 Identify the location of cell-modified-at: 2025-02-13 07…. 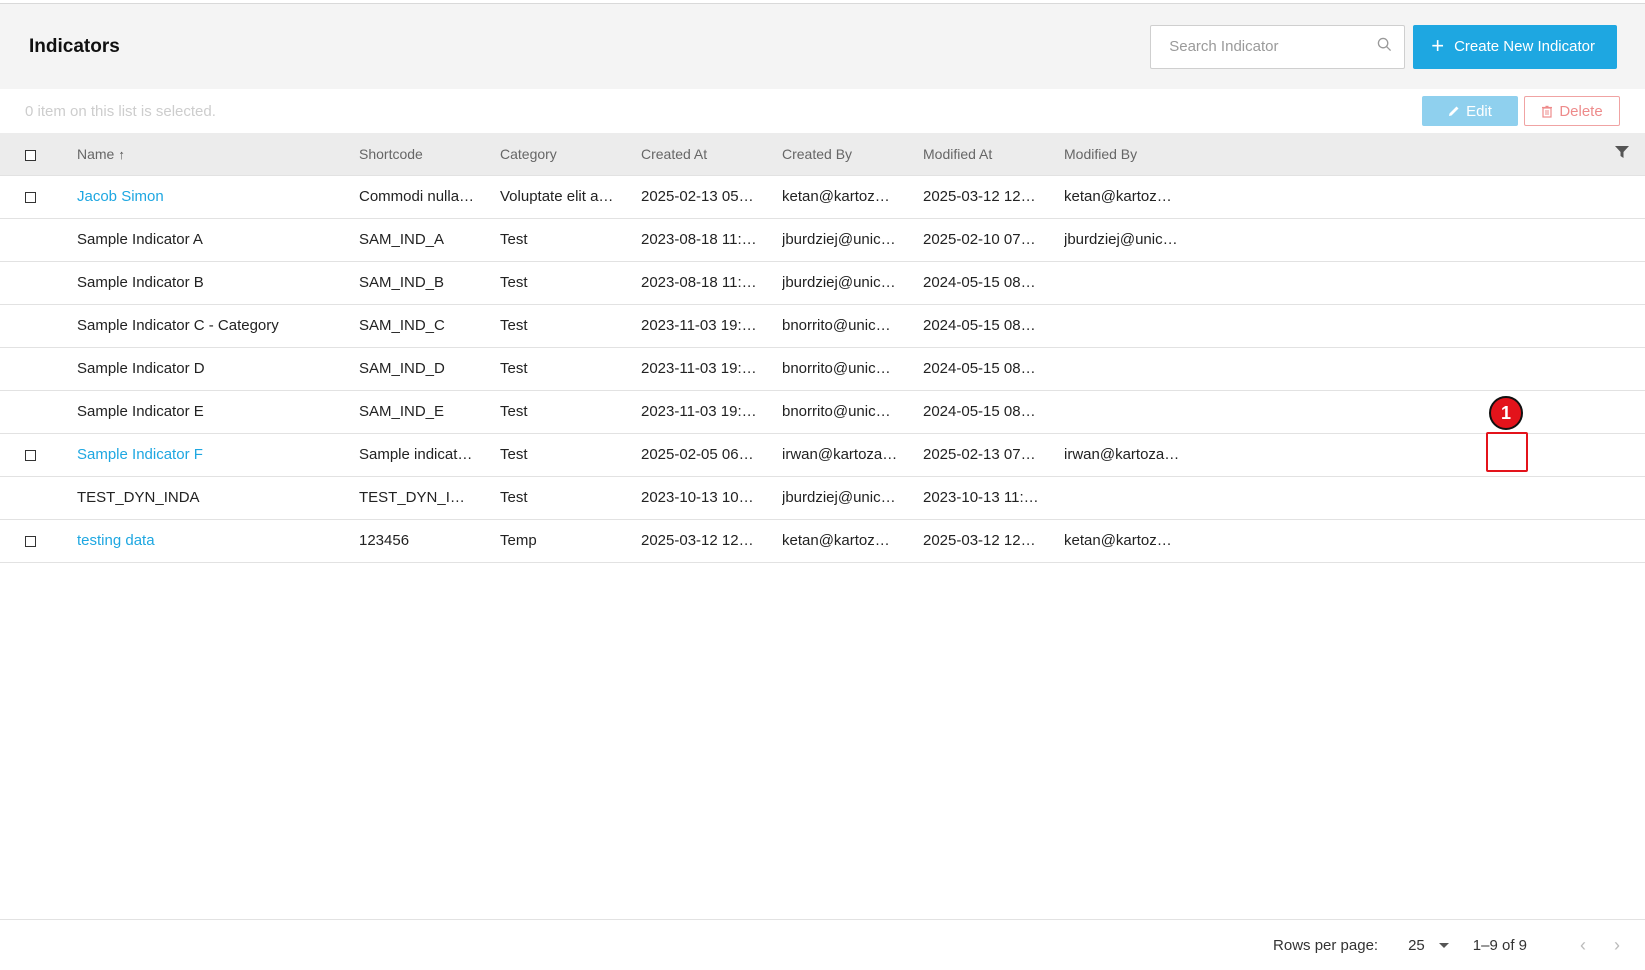
(979, 454).